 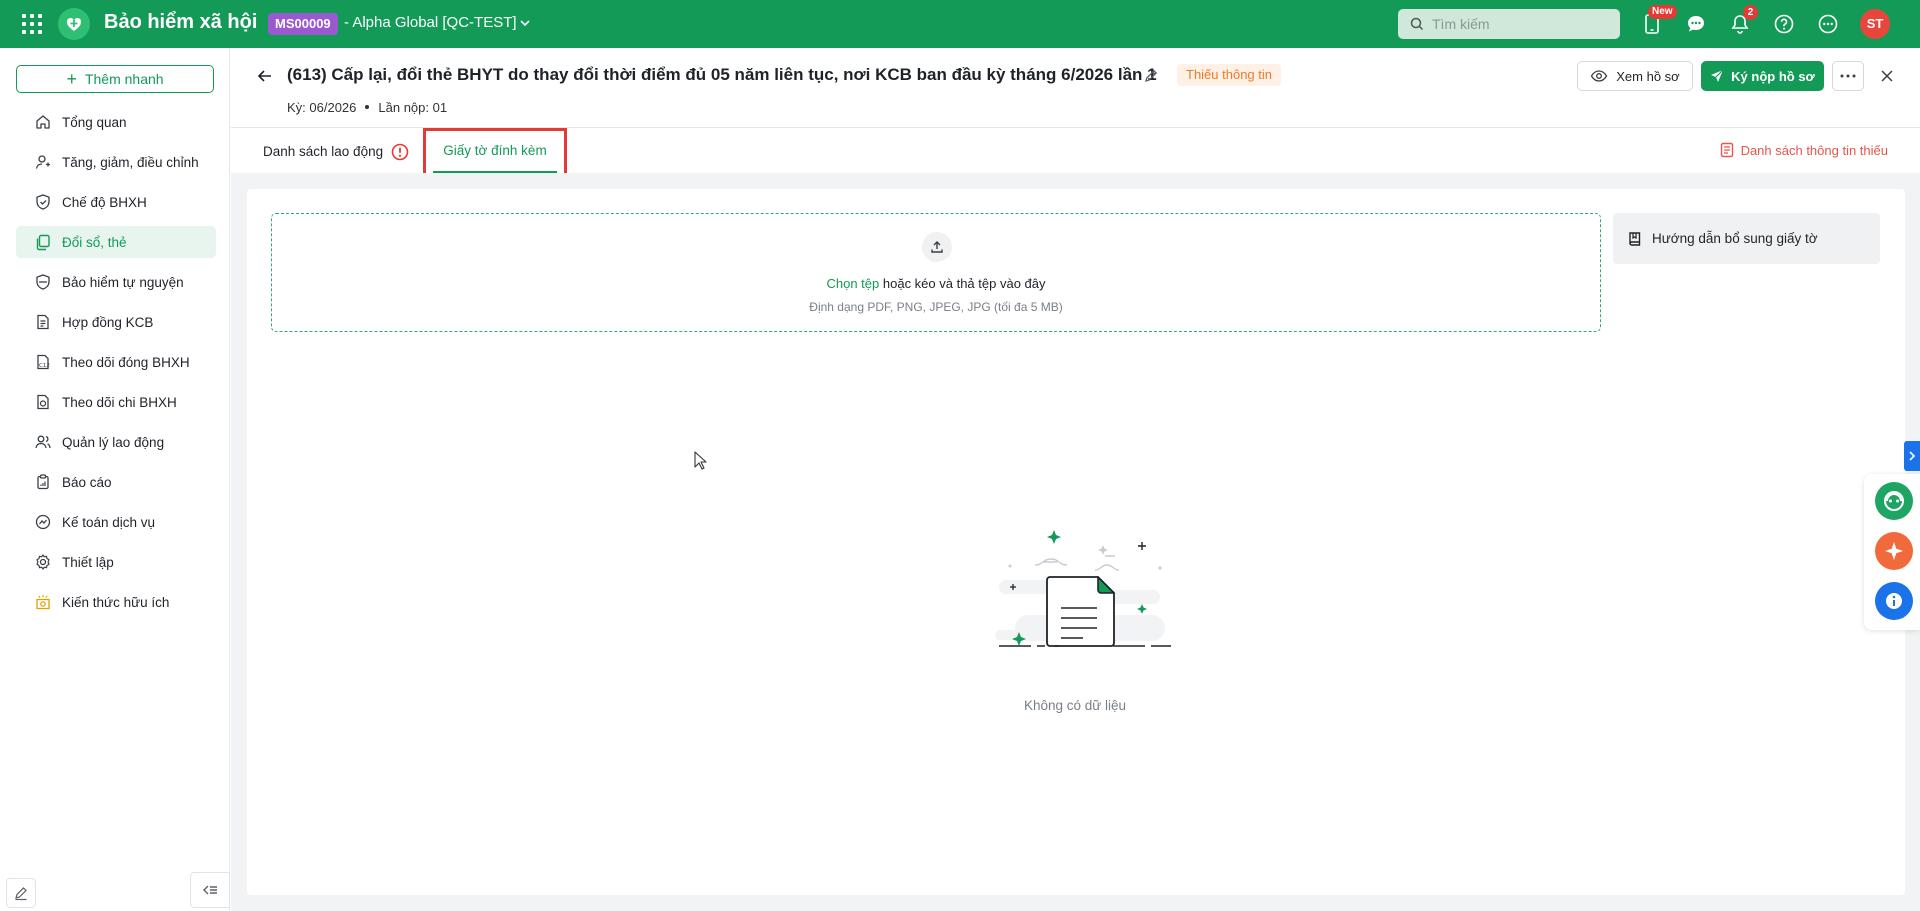 What do you see at coordinates (1784, 24) in the screenshot?
I see `help-icon` at bounding box center [1784, 24].